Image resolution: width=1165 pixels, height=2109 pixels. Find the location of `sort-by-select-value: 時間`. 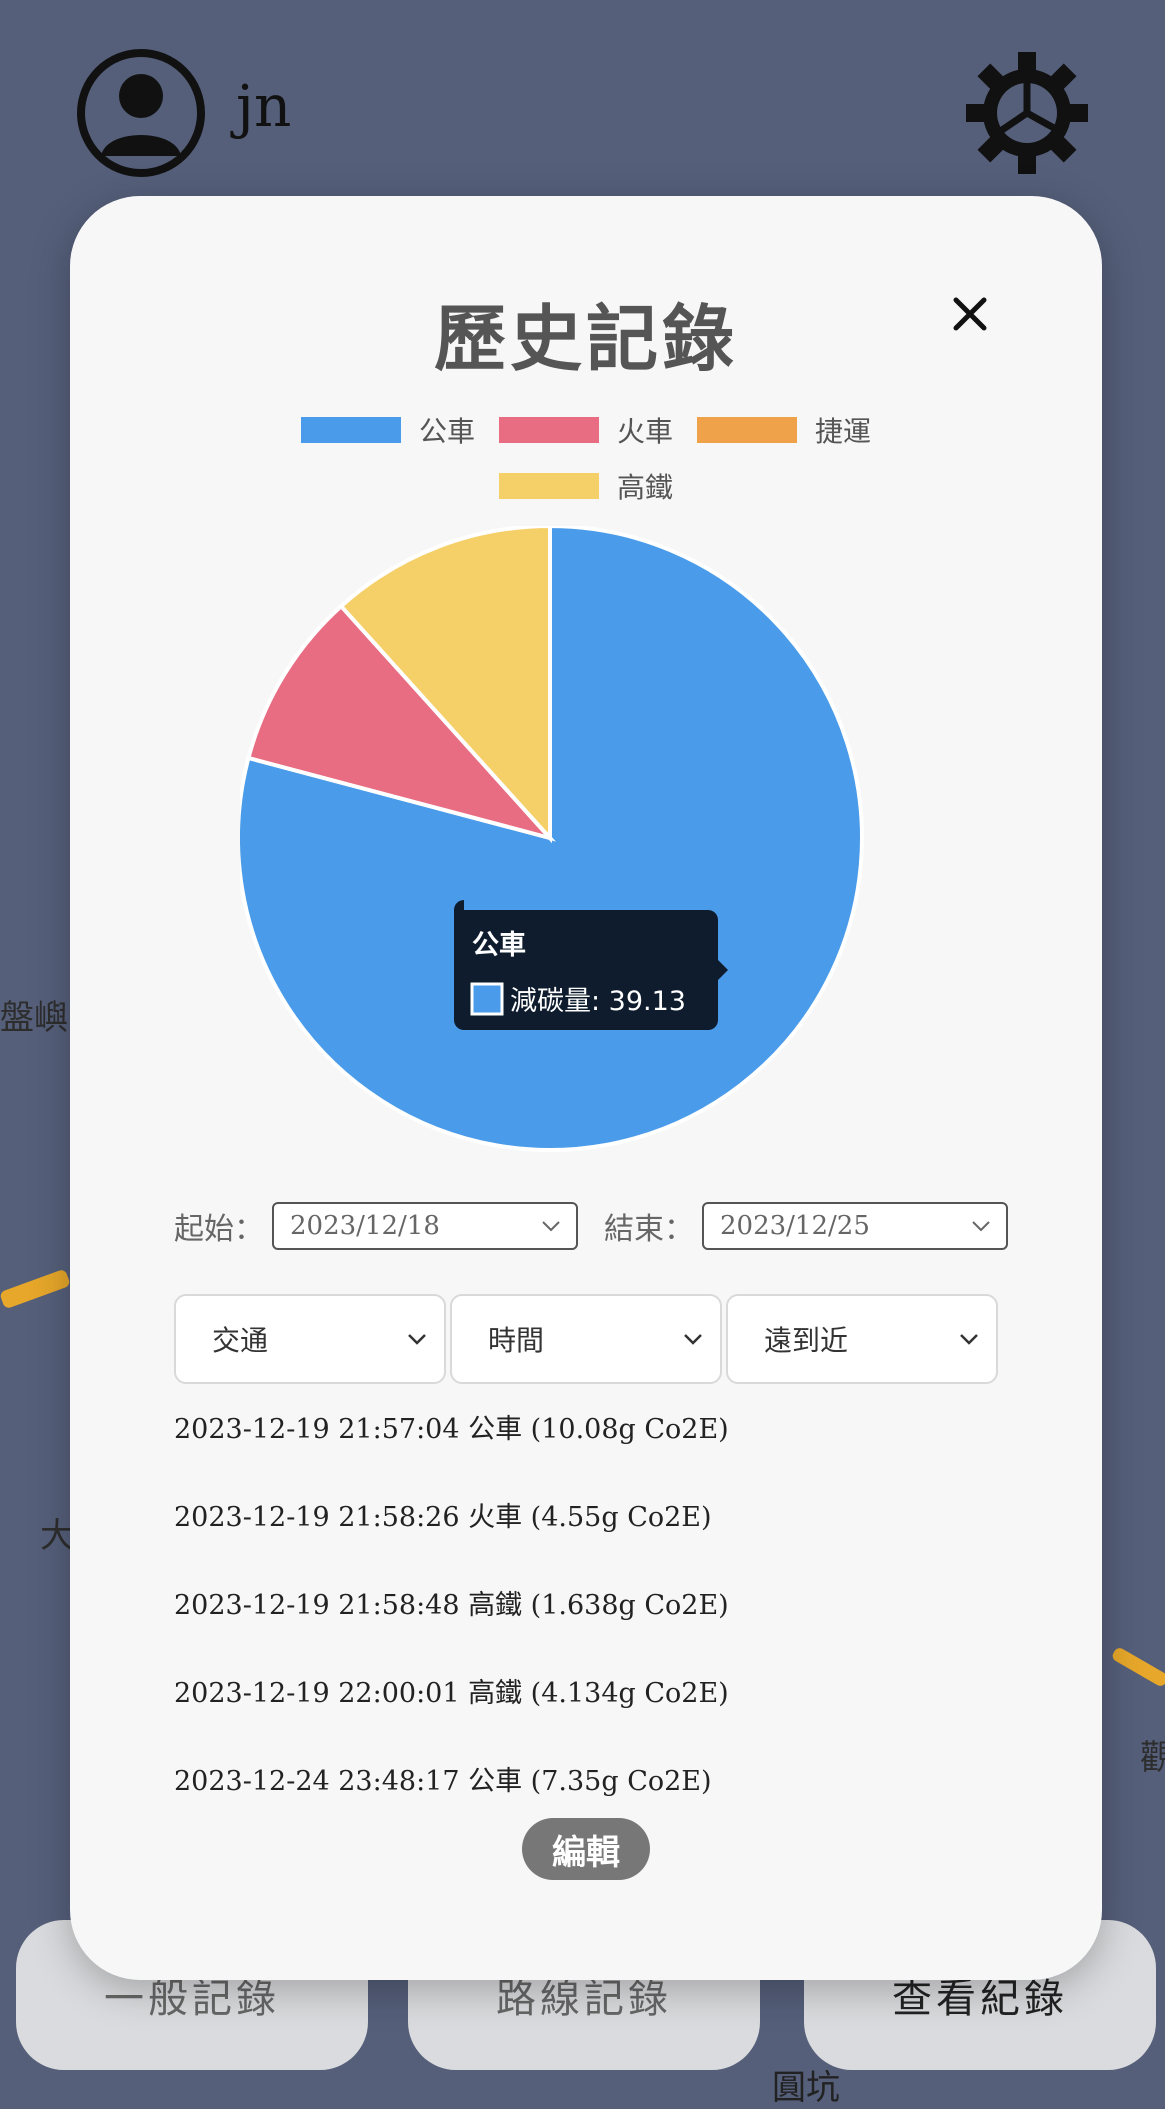

sort-by-select-value: 時間 is located at coordinates (516, 1340).